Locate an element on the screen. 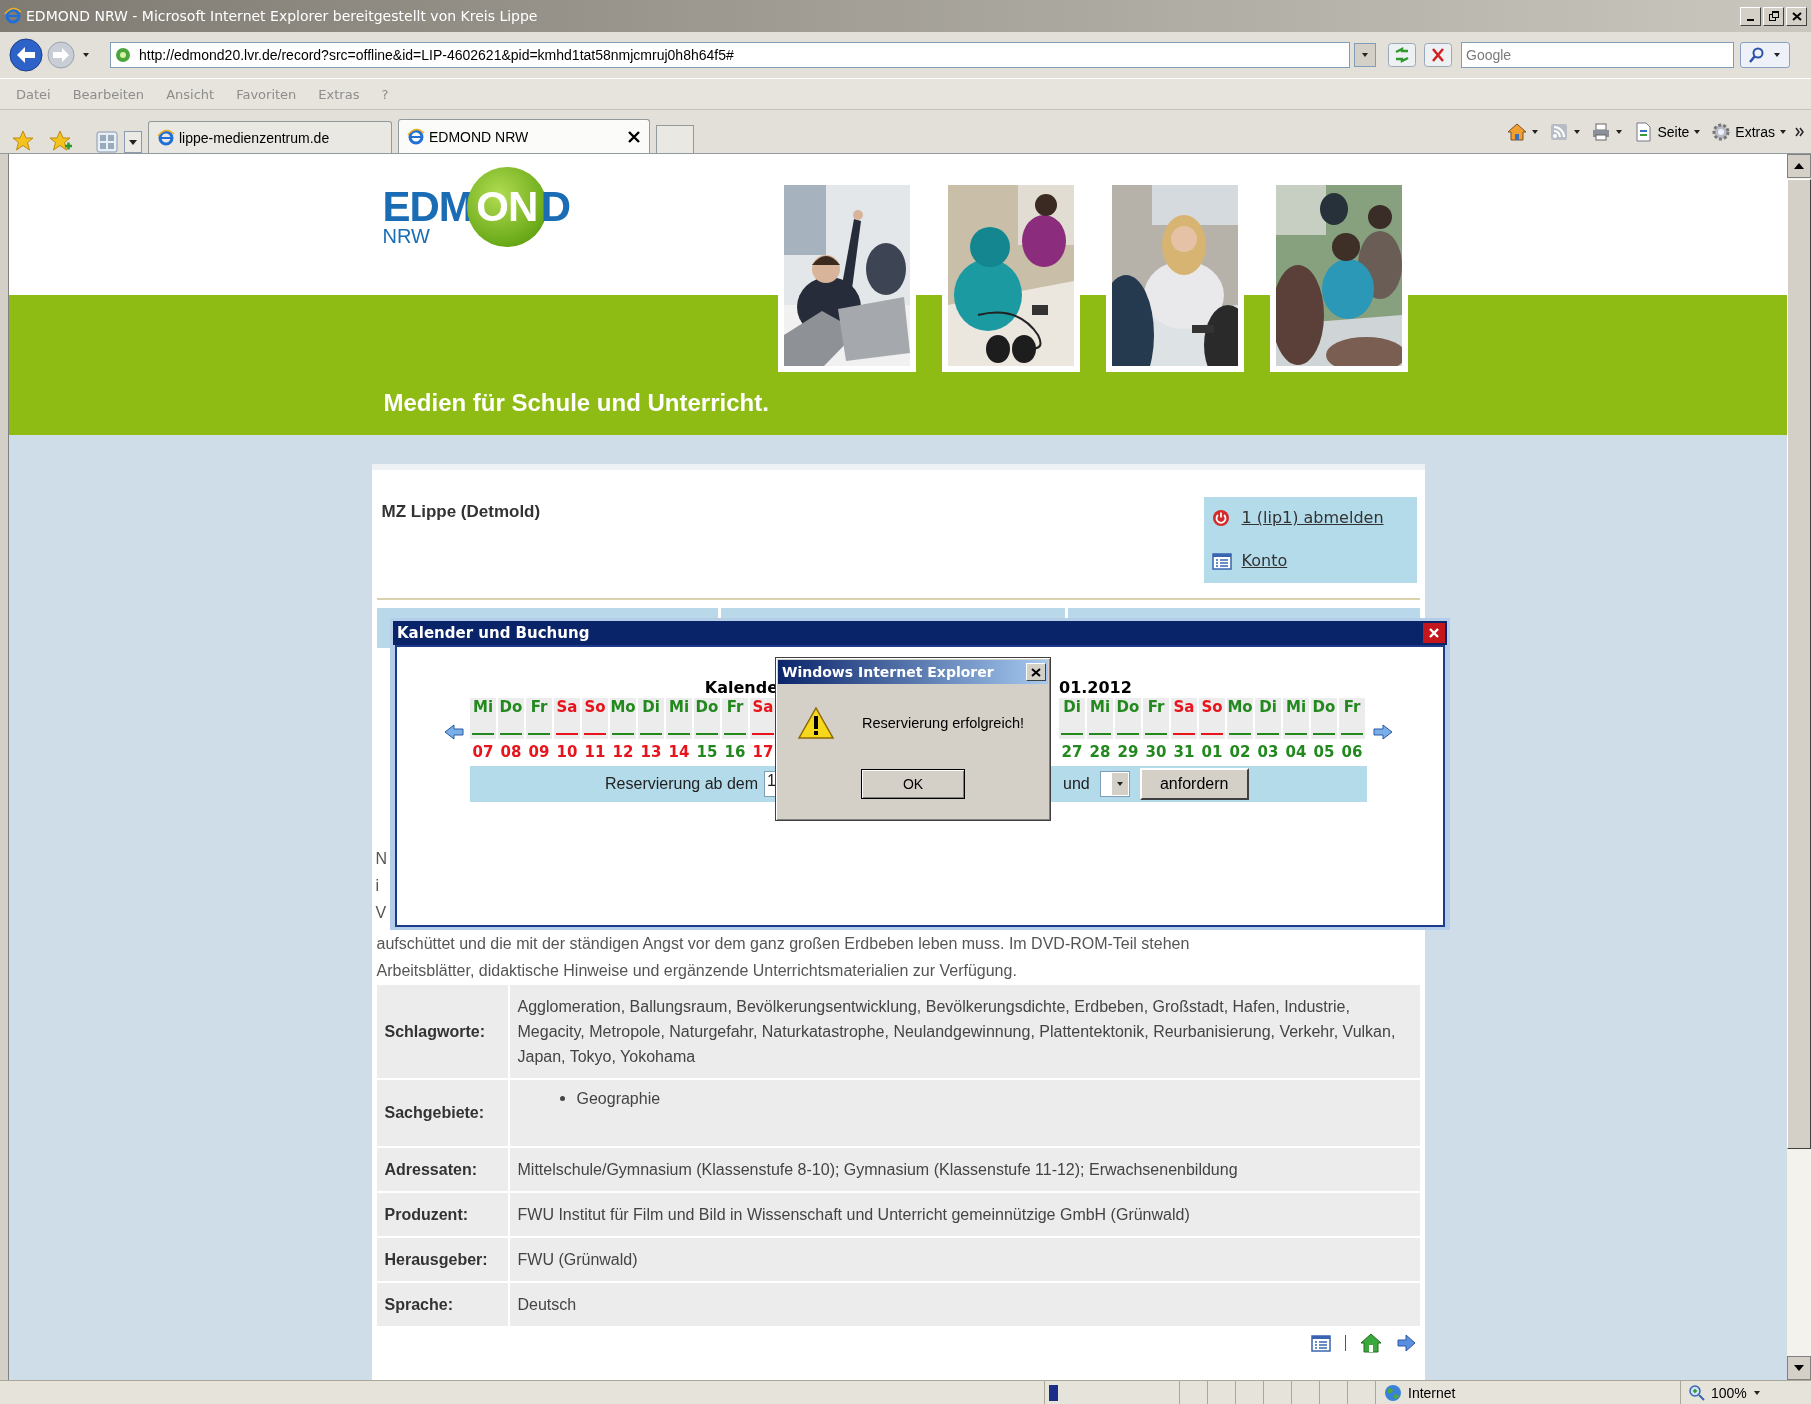  calendar-date: 02 is located at coordinates (1240, 752).